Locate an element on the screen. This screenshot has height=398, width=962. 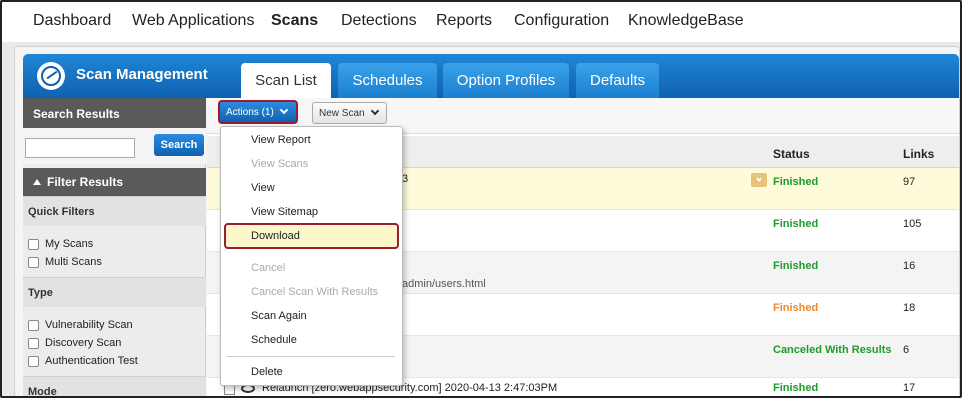
filter-discovery-scan: Discovery Scan is located at coordinates (74, 343).